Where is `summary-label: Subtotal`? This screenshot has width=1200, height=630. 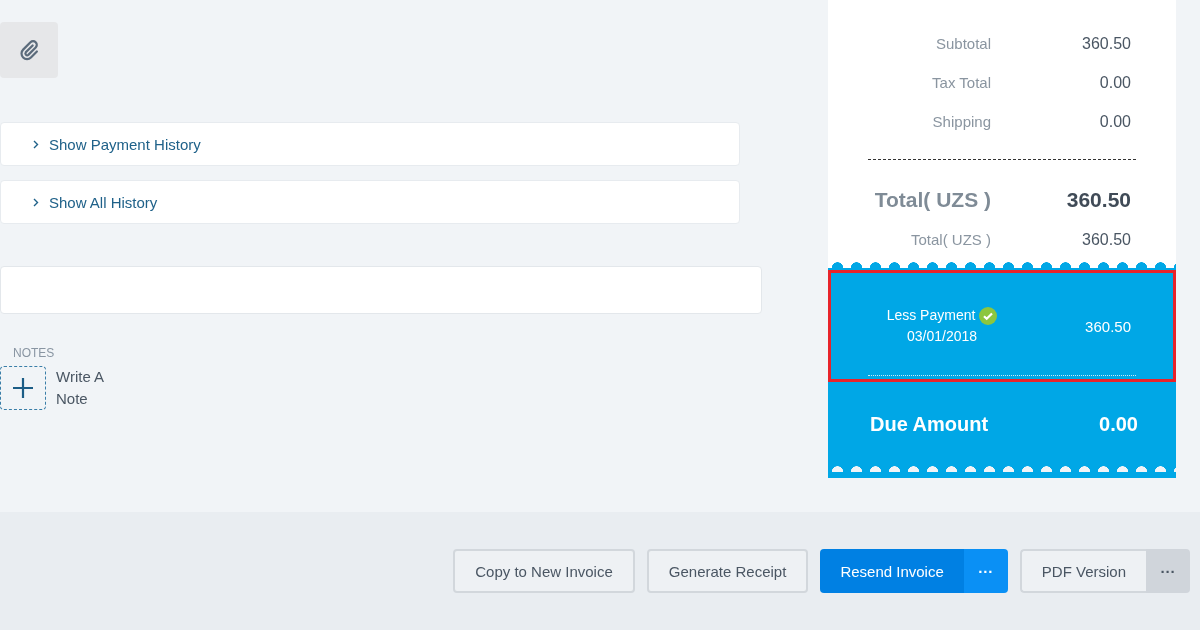
summary-label: Subtotal is located at coordinates (962, 43).